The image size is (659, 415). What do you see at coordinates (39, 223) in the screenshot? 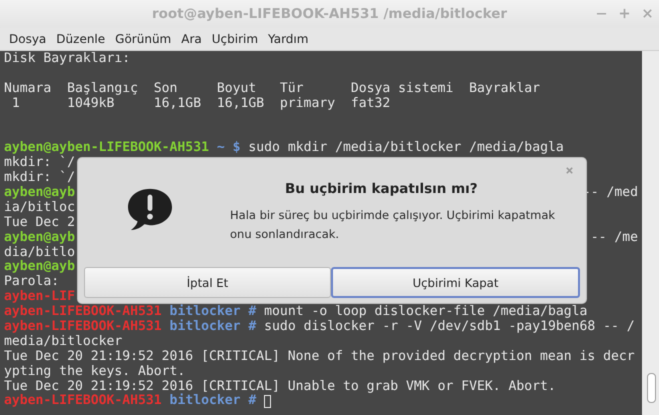
I see `terminal-line: Tue Dec 2` at bounding box center [39, 223].